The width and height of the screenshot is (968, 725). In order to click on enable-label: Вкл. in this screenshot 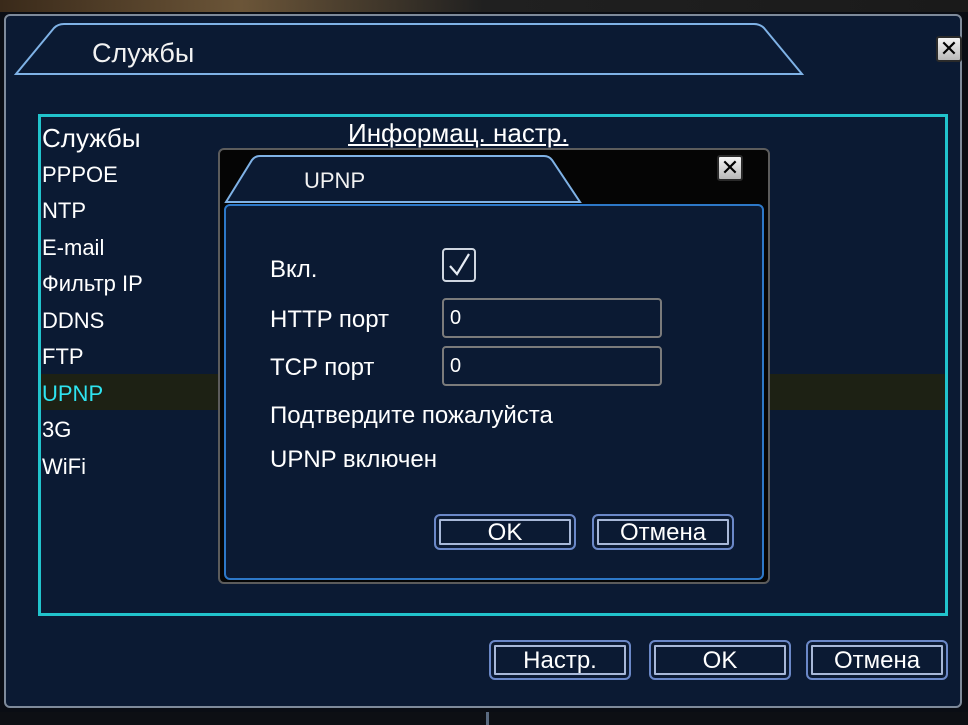, I will do `click(294, 269)`.